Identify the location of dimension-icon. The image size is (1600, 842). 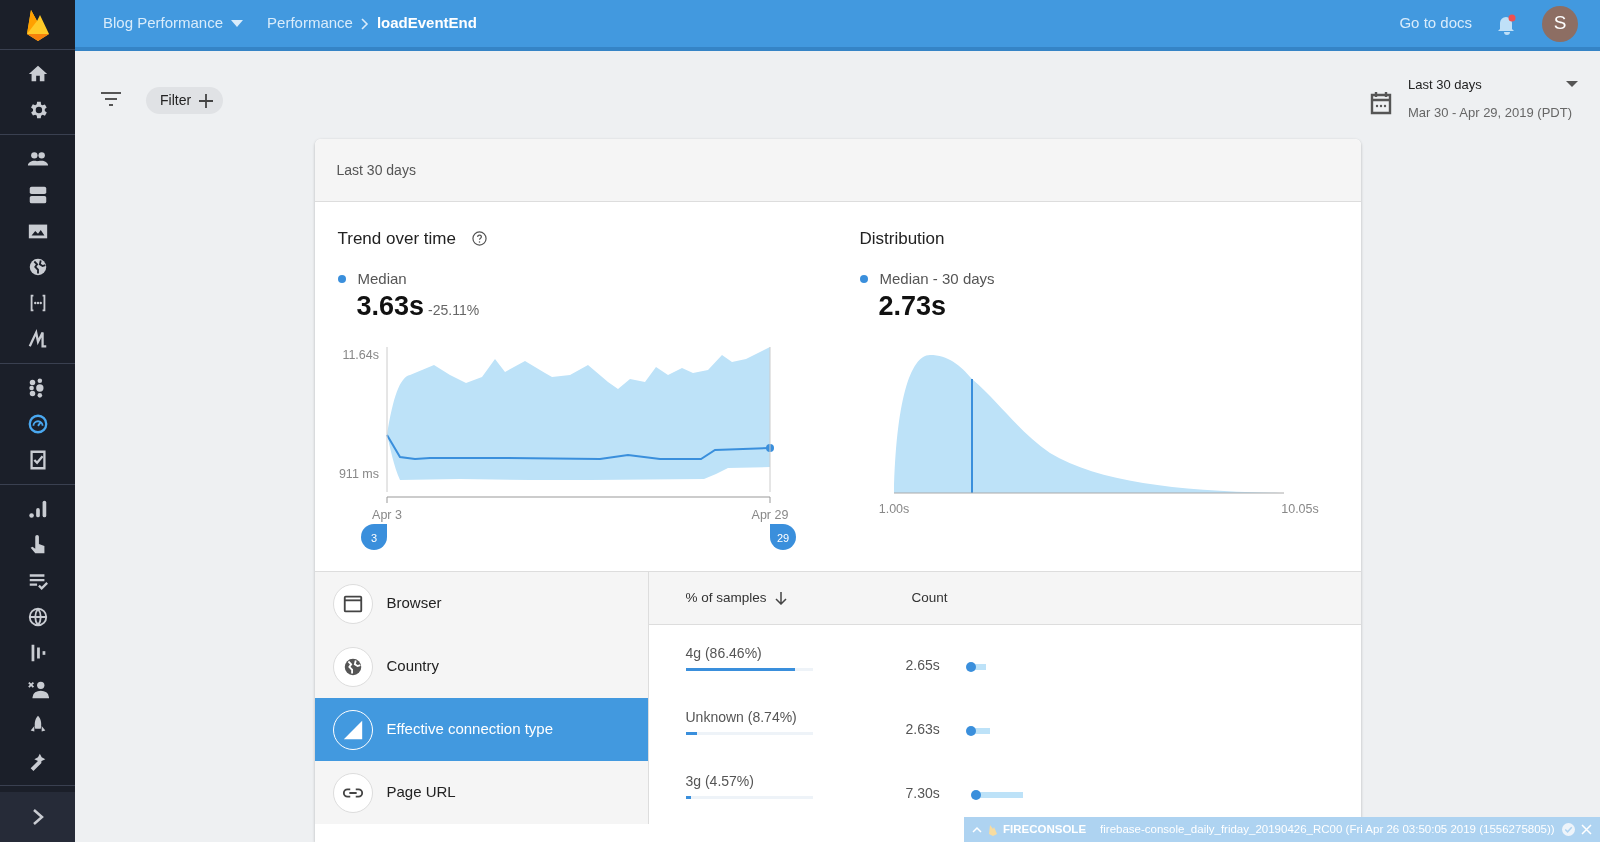
(352, 729).